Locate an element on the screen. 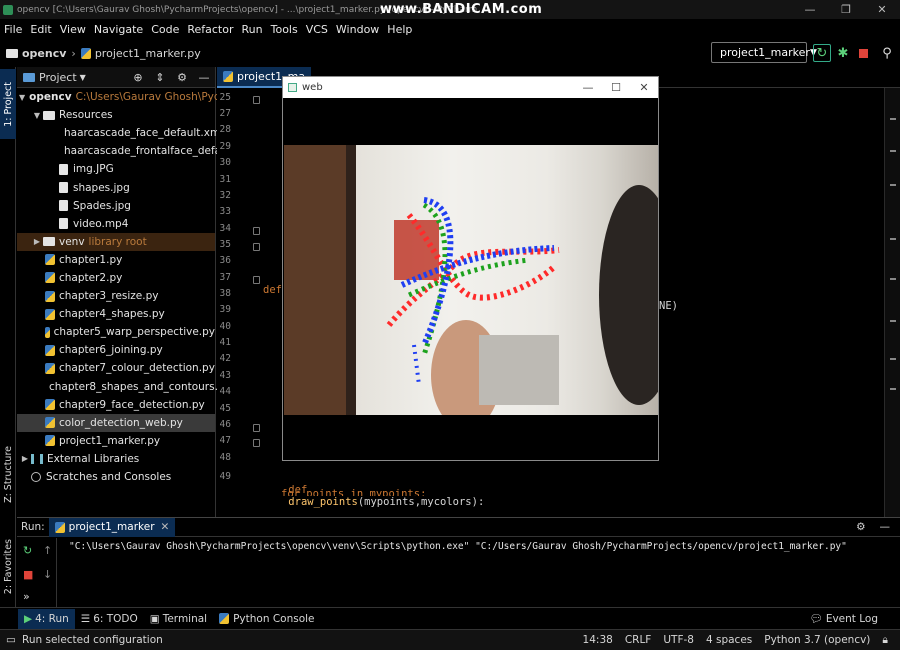  project-view-select: Project is located at coordinates (58, 77).